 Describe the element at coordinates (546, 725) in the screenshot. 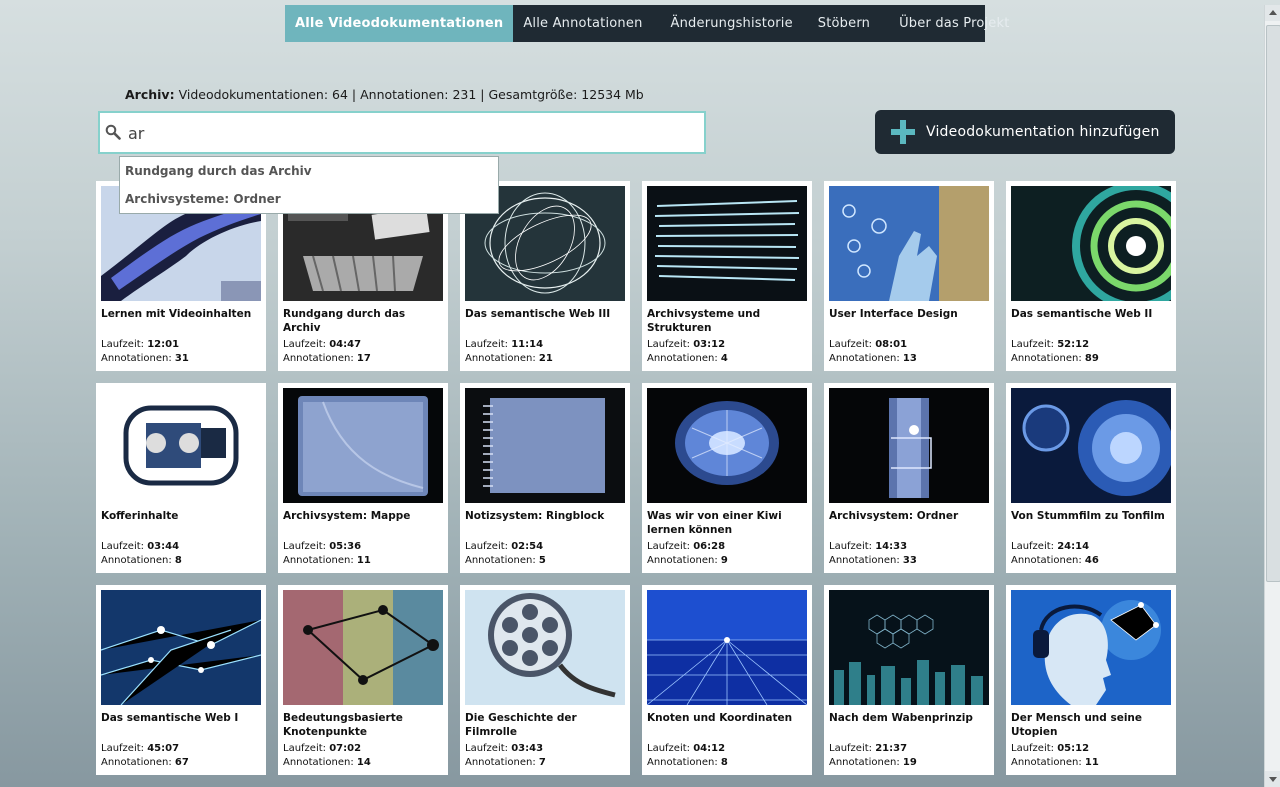

I see `video-title: Die Geschichte der Filmrolle` at that location.